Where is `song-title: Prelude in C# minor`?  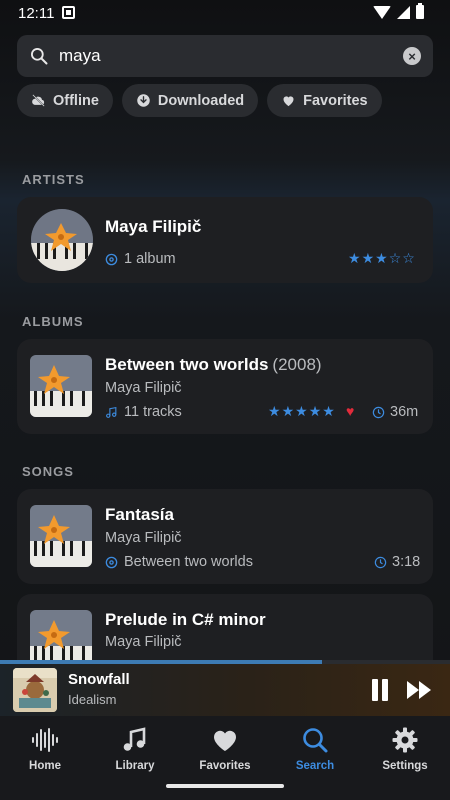
song-title: Prelude in C# minor is located at coordinates (185, 619).